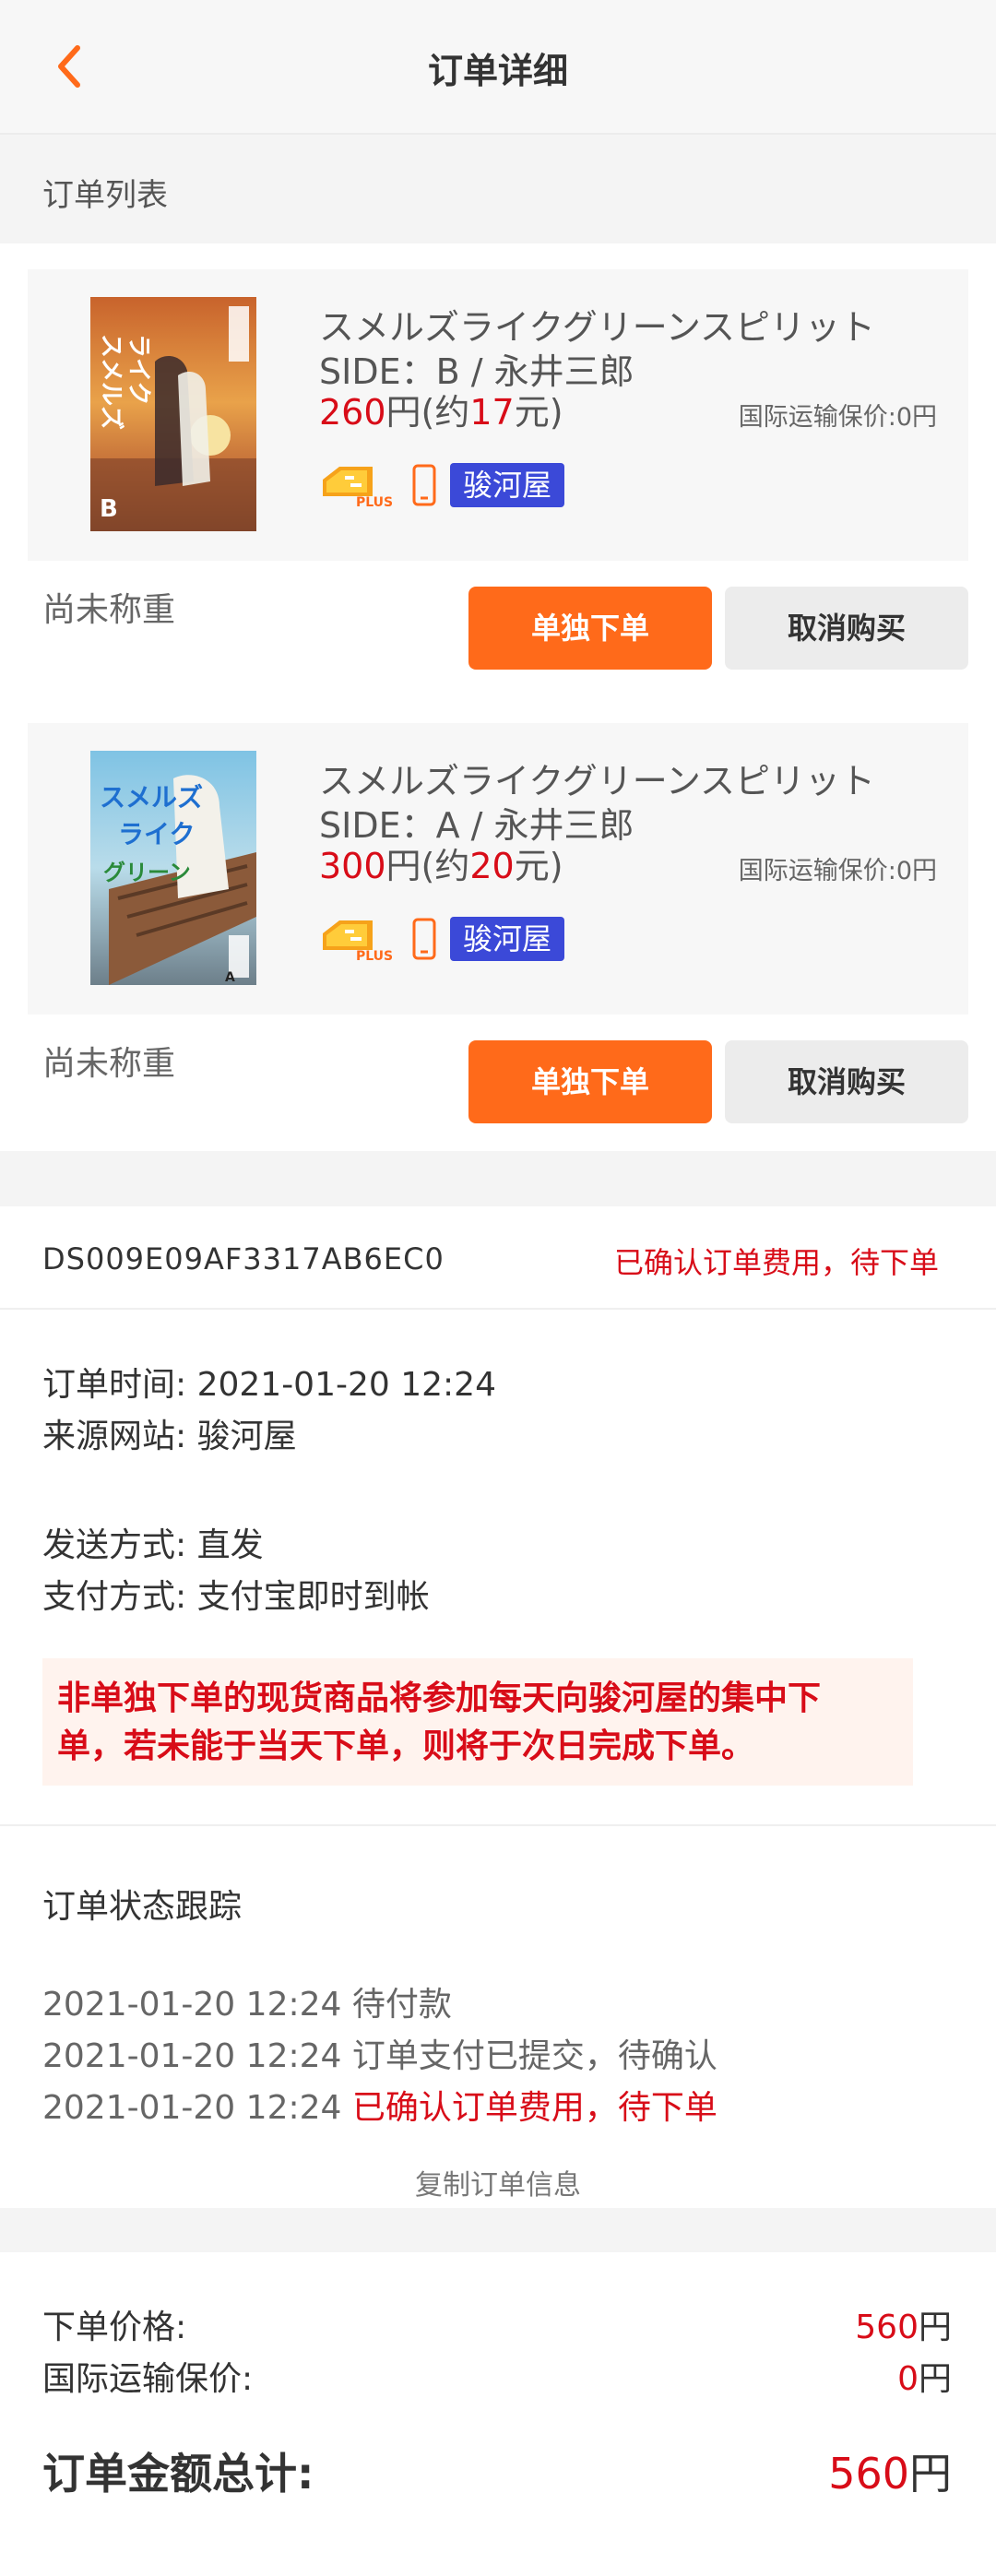 This screenshot has height=2576, width=996. I want to click on tracking-text: 待付款, so click(401, 2005).